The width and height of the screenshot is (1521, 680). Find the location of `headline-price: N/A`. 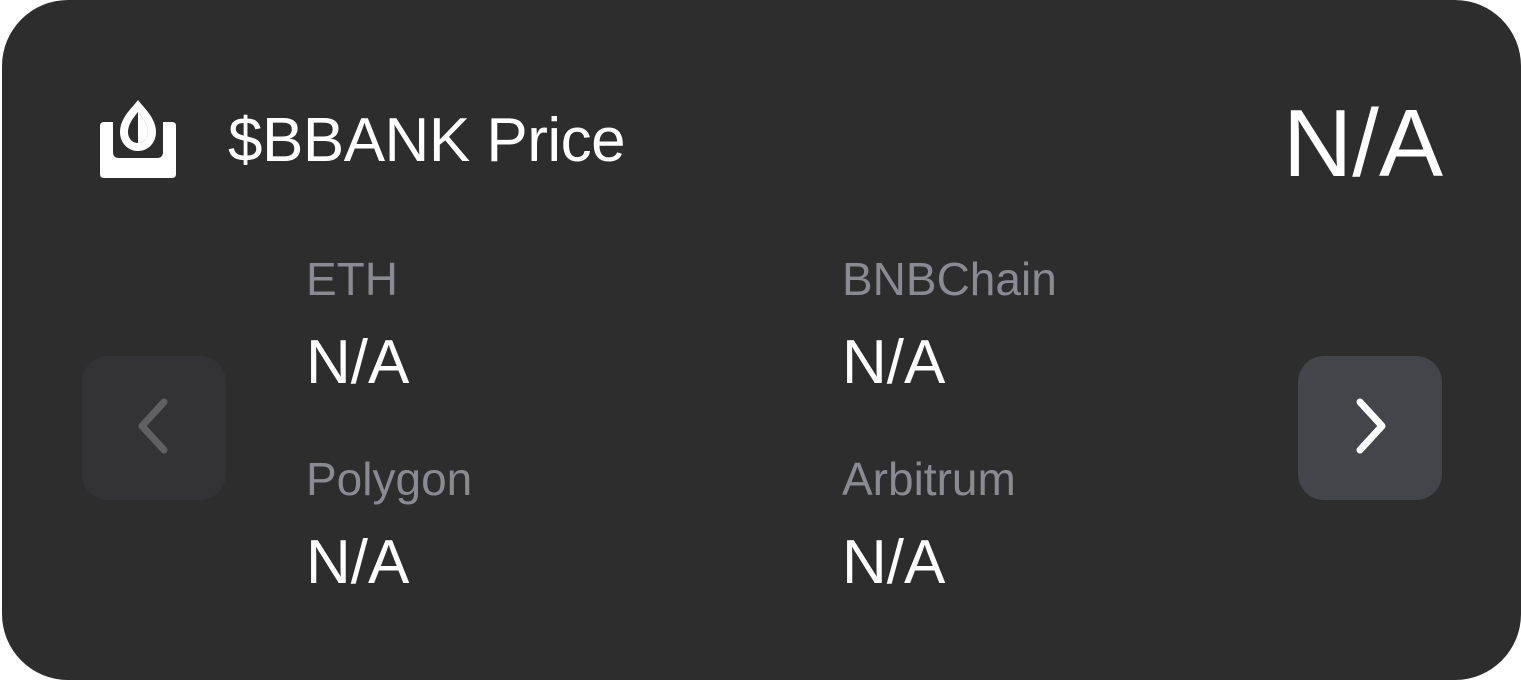

headline-price: N/A is located at coordinates (1362, 143).